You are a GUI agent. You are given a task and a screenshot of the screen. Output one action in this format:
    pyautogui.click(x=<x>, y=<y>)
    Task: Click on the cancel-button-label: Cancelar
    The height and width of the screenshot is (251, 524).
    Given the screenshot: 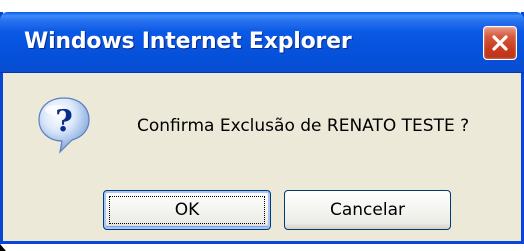 What is the action you would take?
    pyautogui.click(x=367, y=210)
    